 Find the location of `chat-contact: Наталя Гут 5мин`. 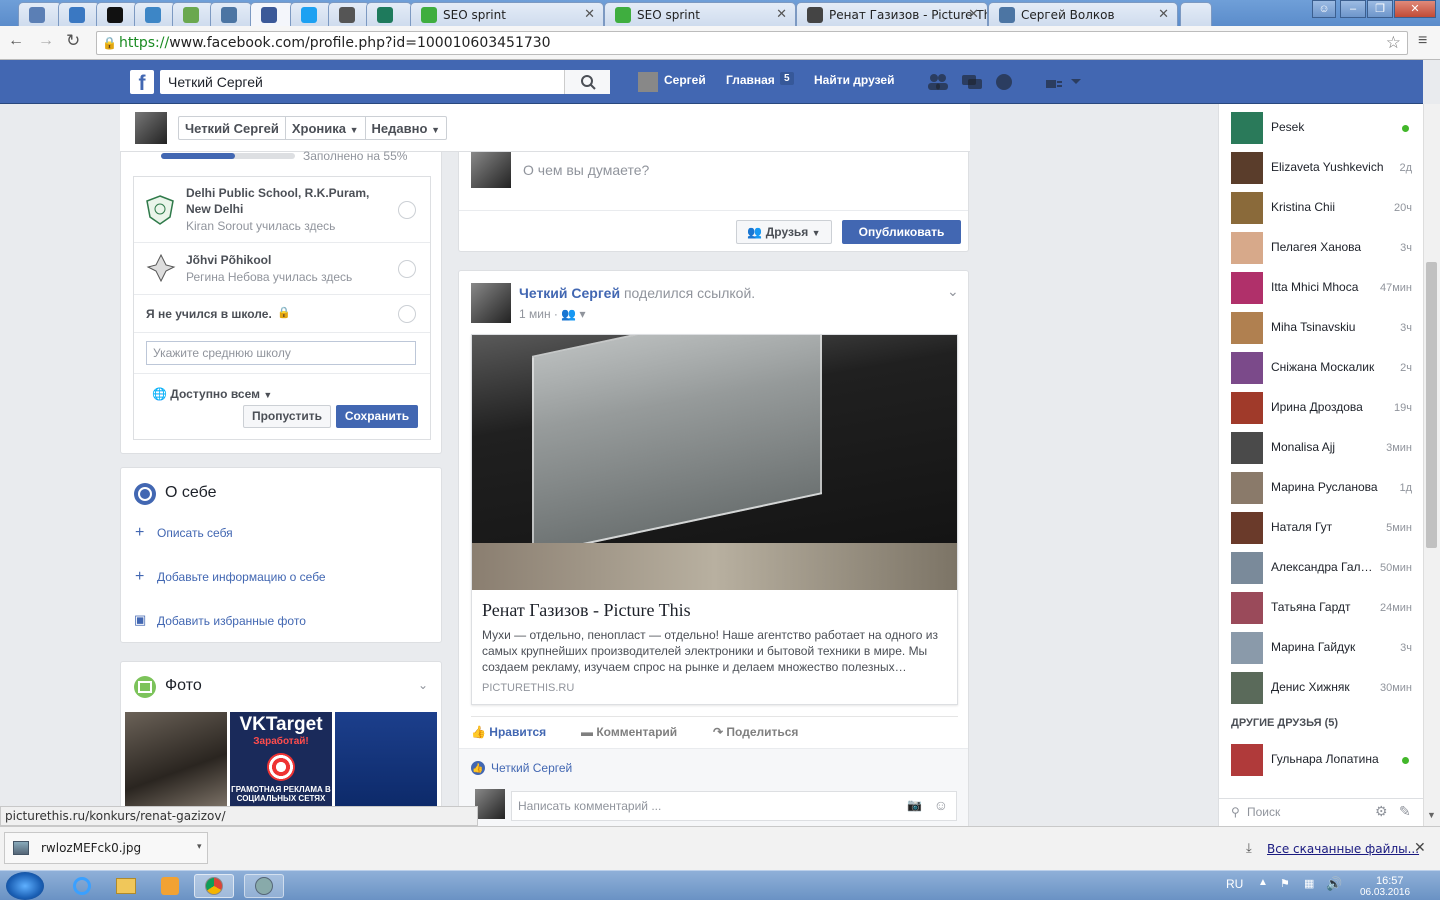

chat-contact: Наталя Гут 5мин is located at coordinates (1321, 528).